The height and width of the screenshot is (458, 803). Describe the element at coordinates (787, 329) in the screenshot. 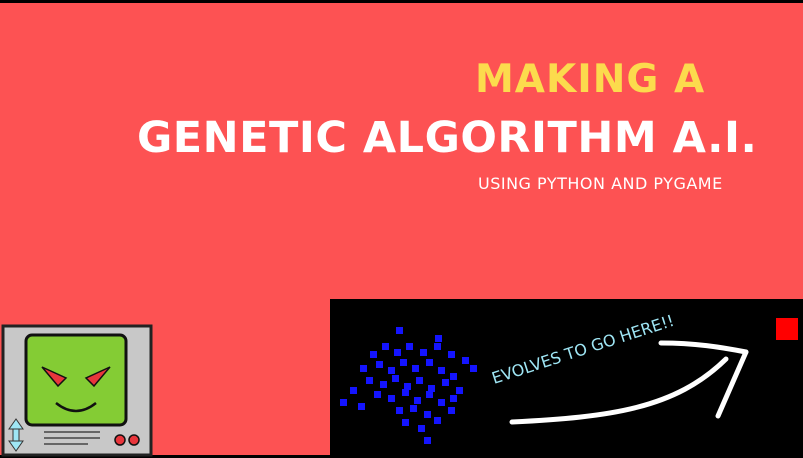

I see `goal-square-icon` at that location.